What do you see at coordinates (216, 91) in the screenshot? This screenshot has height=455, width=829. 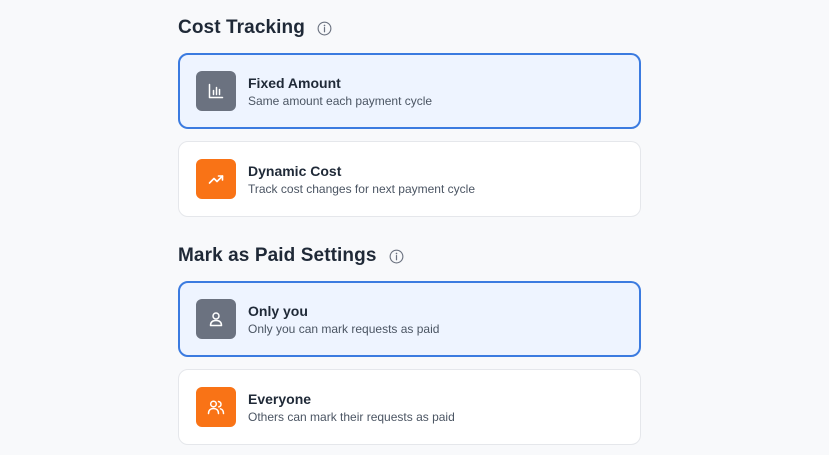 I see `bar-chart-icon` at bounding box center [216, 91].